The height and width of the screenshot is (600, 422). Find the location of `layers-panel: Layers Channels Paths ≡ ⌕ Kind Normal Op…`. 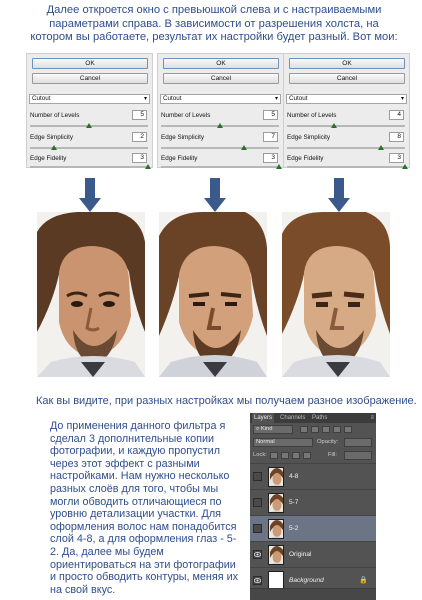

layers-panel: Layers Channels Paths ≡ ⌕ Kind Normal Op… is located at coordinates (313, 506).